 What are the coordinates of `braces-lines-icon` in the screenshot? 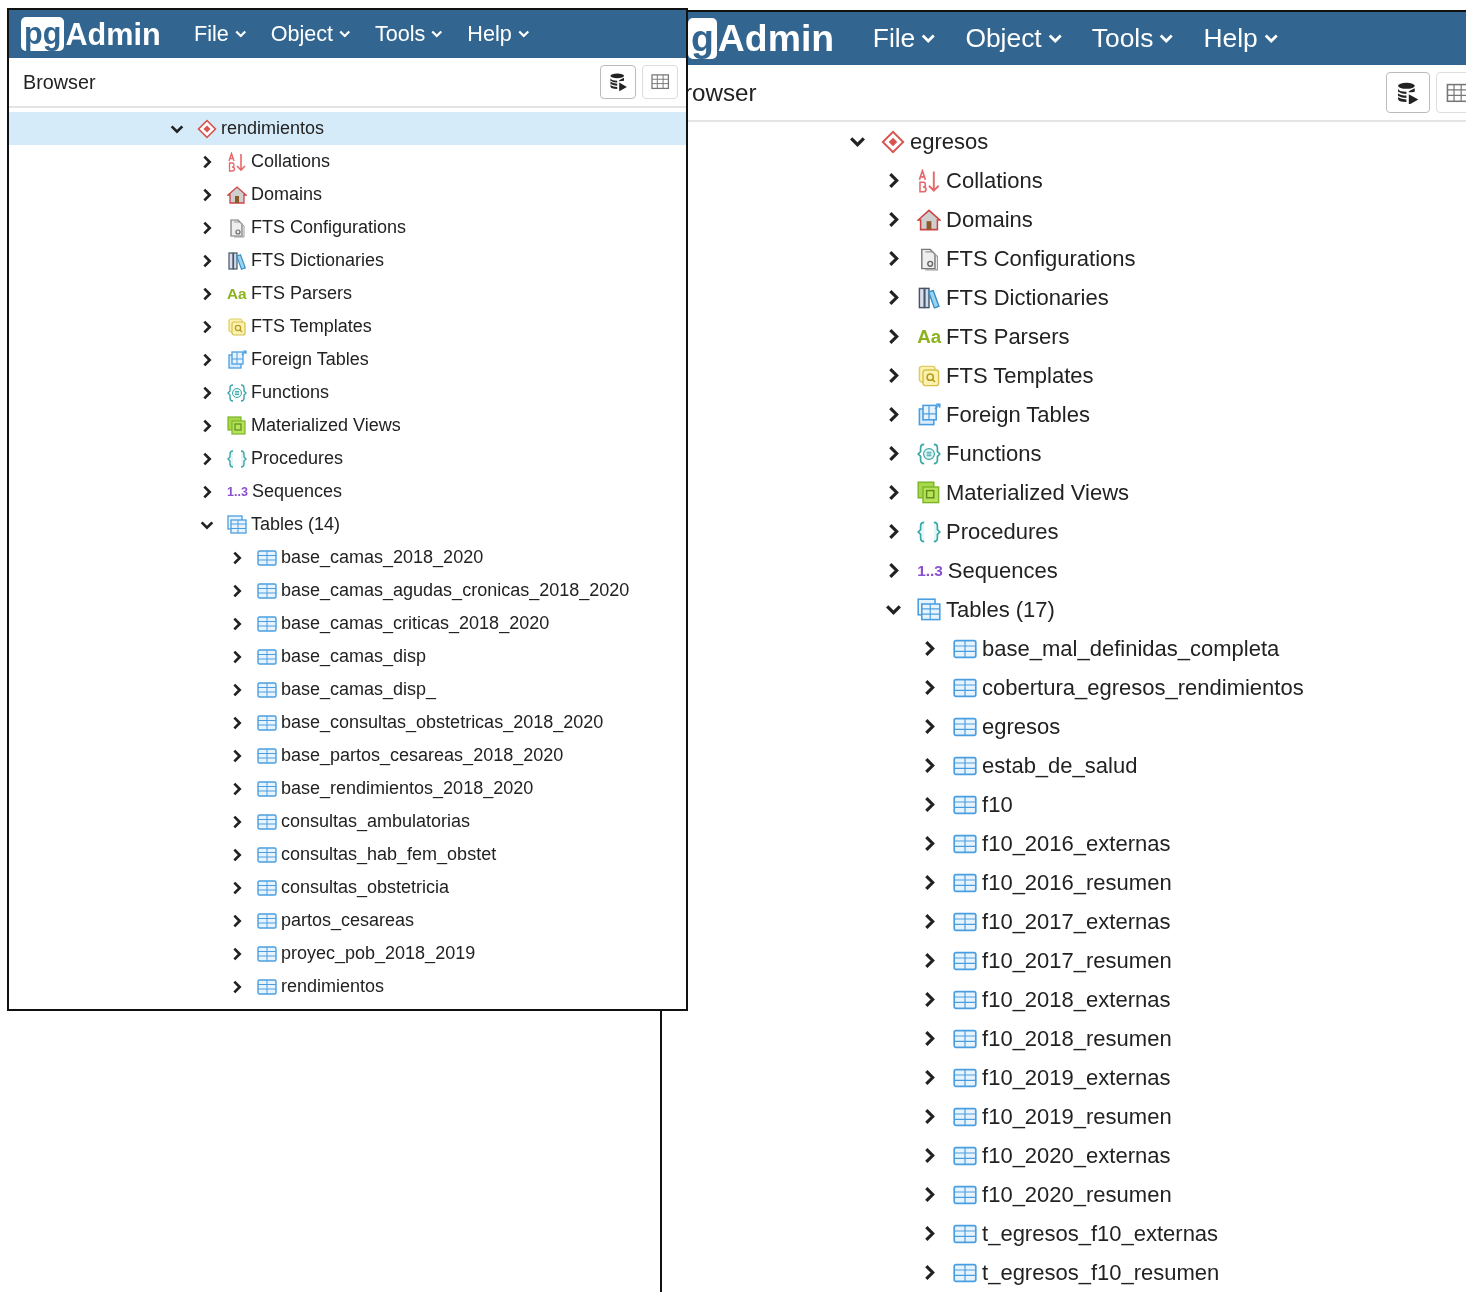 It's located at (237, 392).